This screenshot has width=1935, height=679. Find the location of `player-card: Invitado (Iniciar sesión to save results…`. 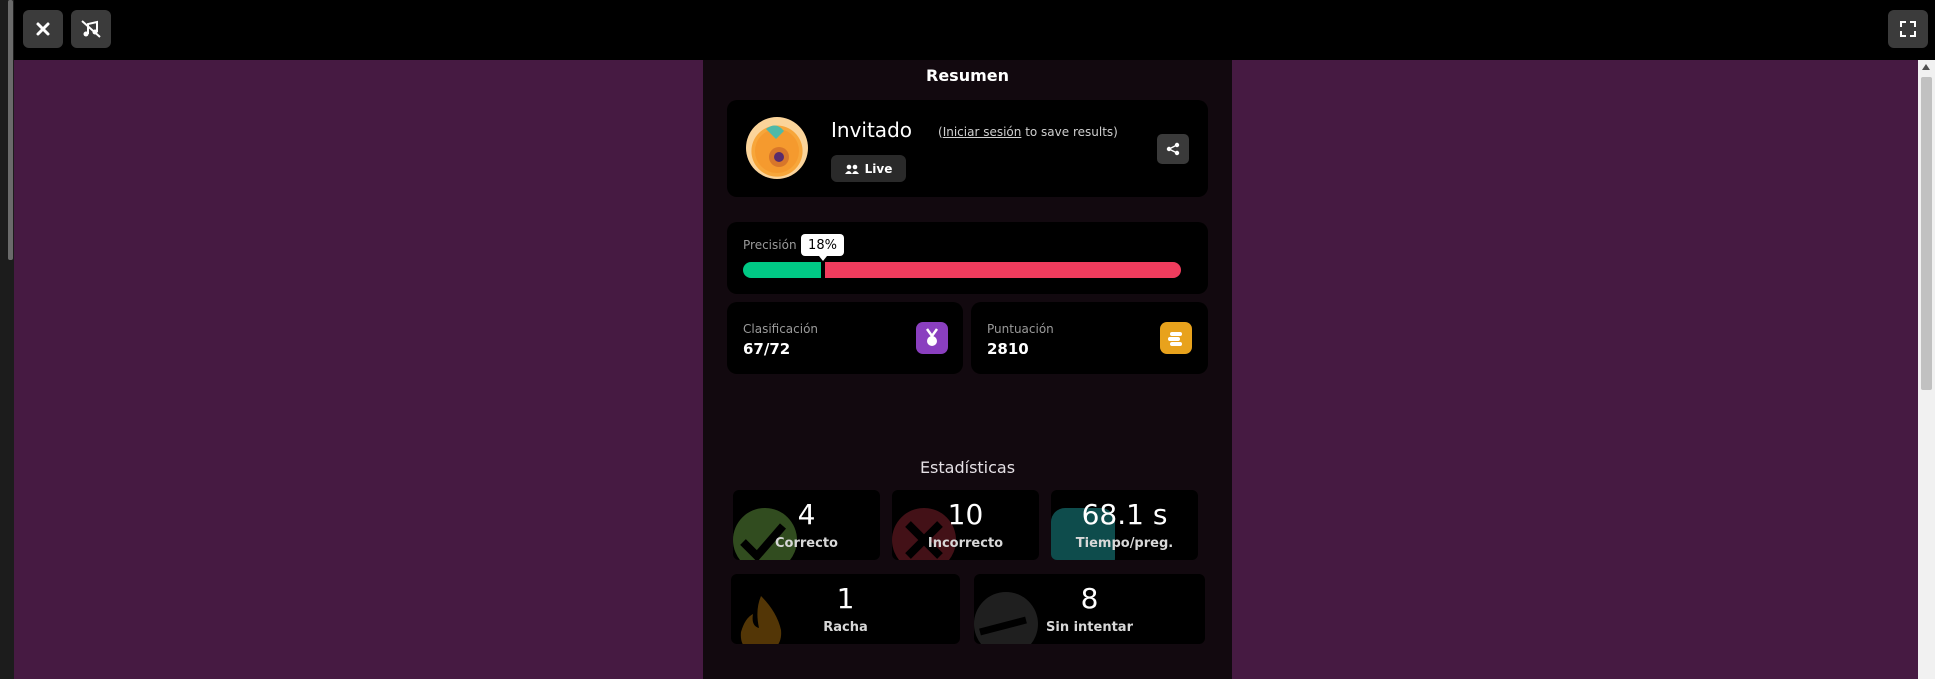

player-card: Invitado (Iniciar sesión to save results… is located at coordinates (967, 148).